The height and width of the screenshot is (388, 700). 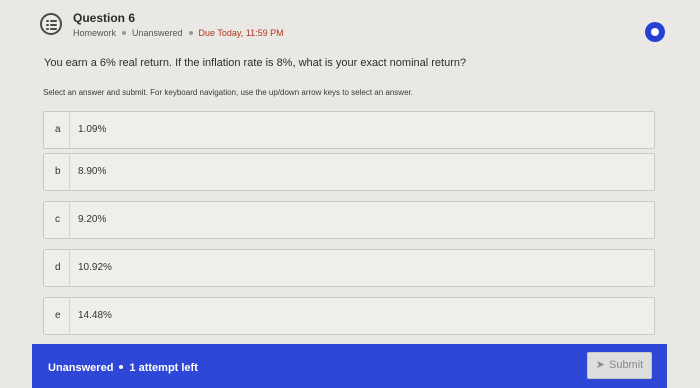 I want to click on choice-value: 10.92%, so click(x=95, y=267).